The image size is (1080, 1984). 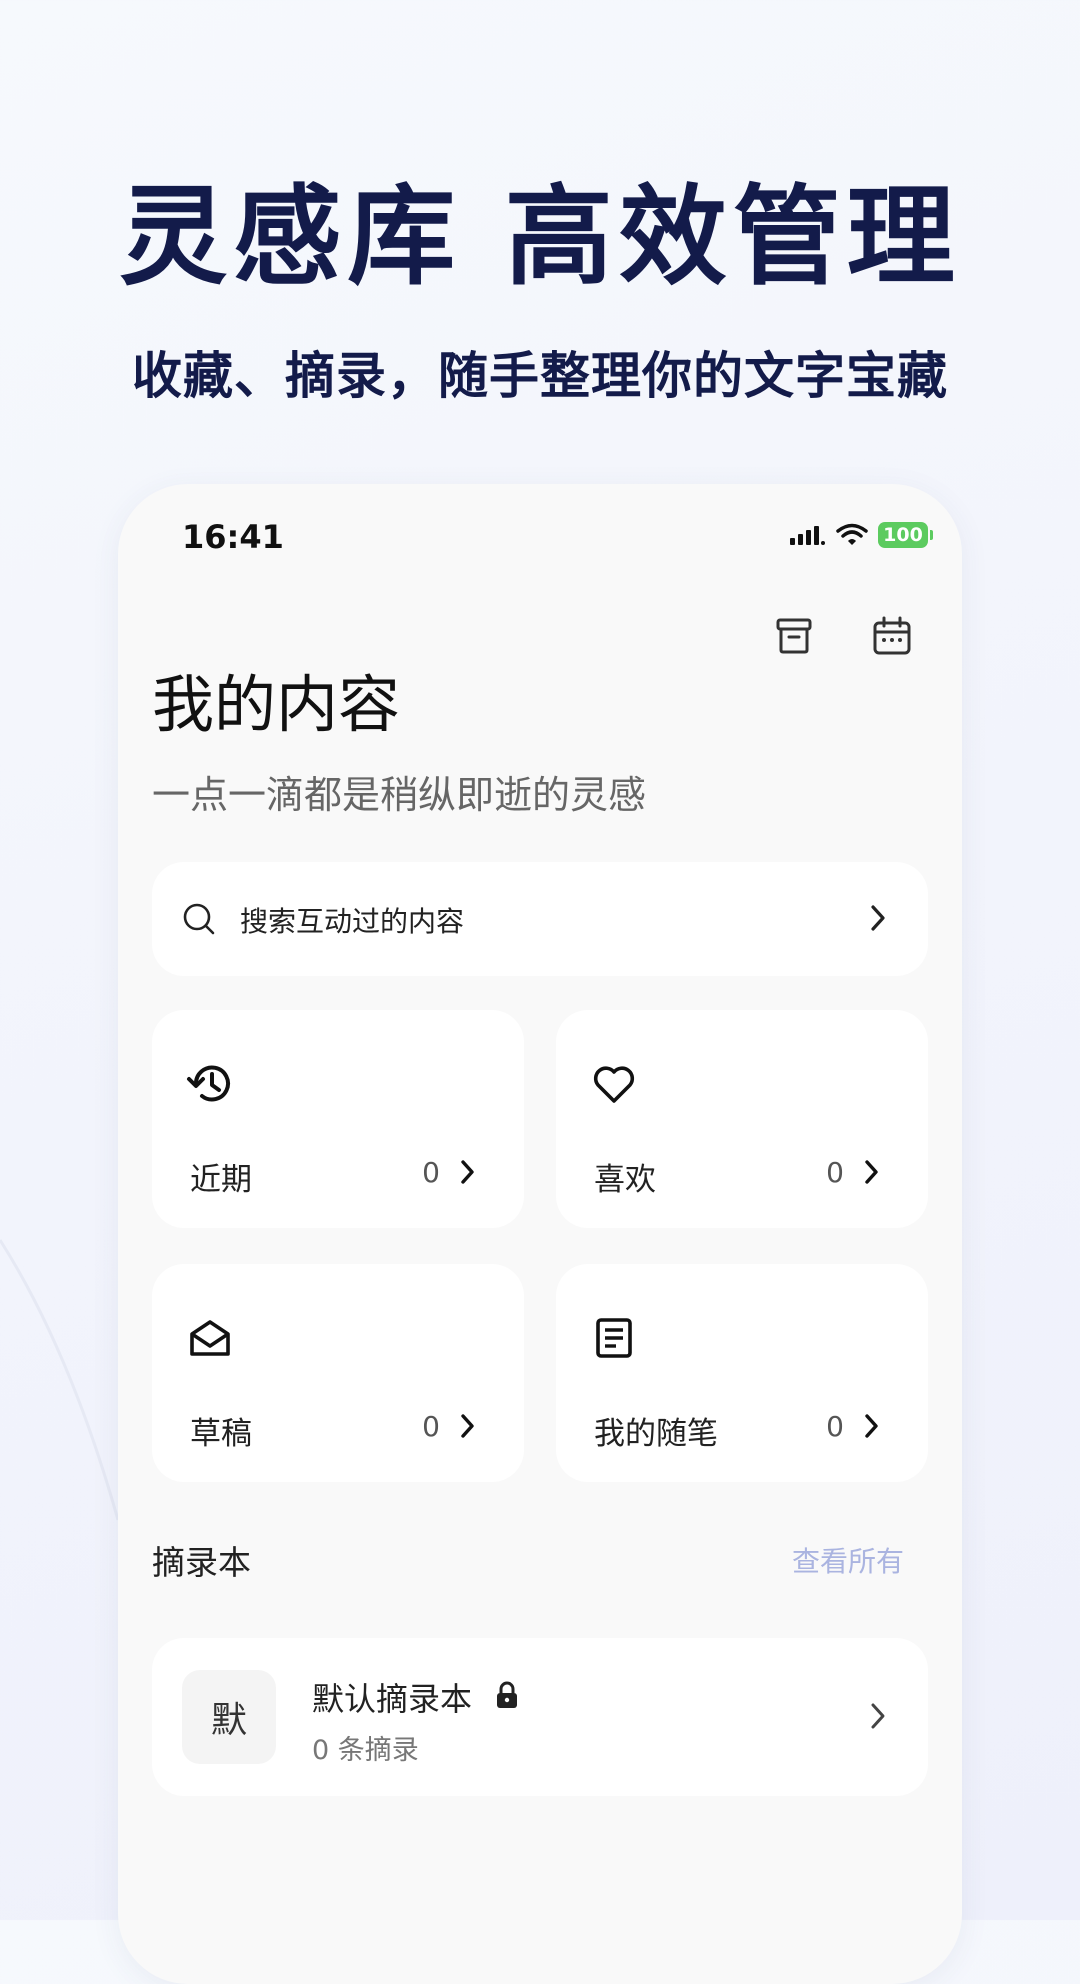 What do you see at coordinates (338, 1119) in the screenshot?
I see `card-recent: 近期 0` at bounding box center [338, 1119].